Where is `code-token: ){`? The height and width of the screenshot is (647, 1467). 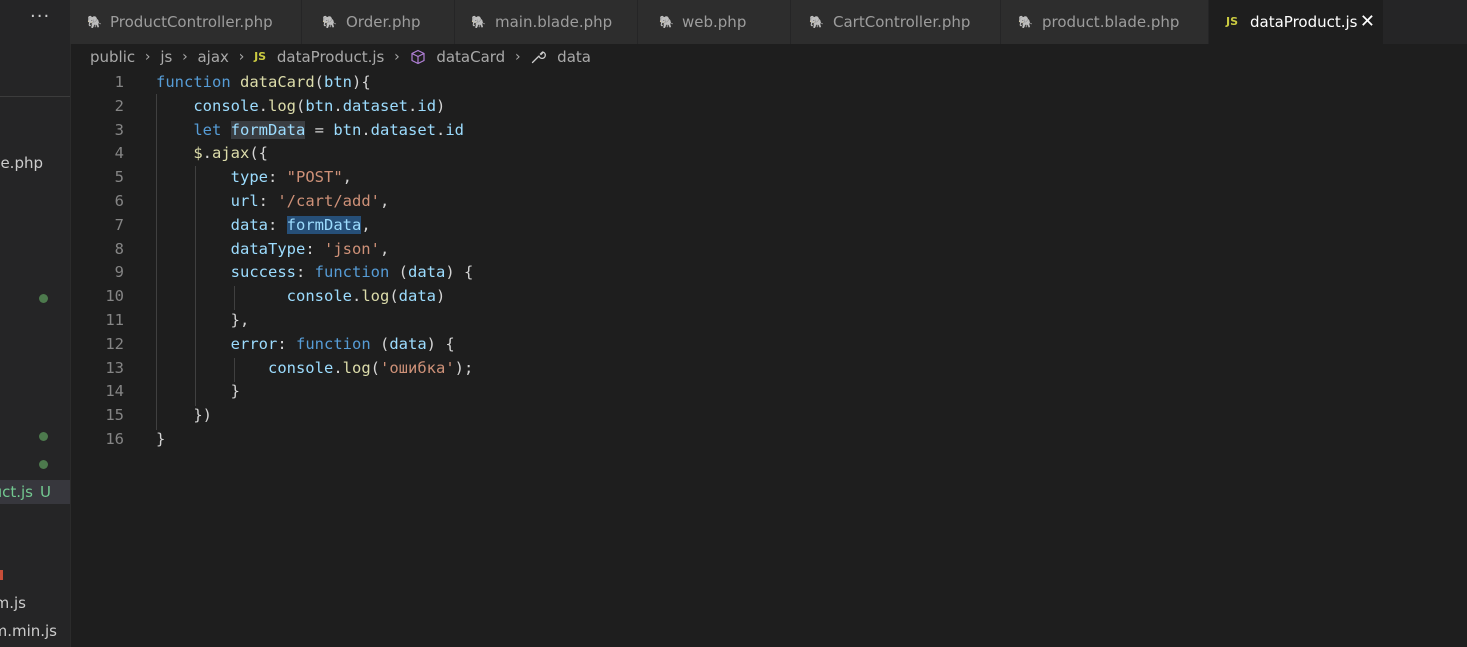
code-token: ){ is located at coordinates (361, 82).